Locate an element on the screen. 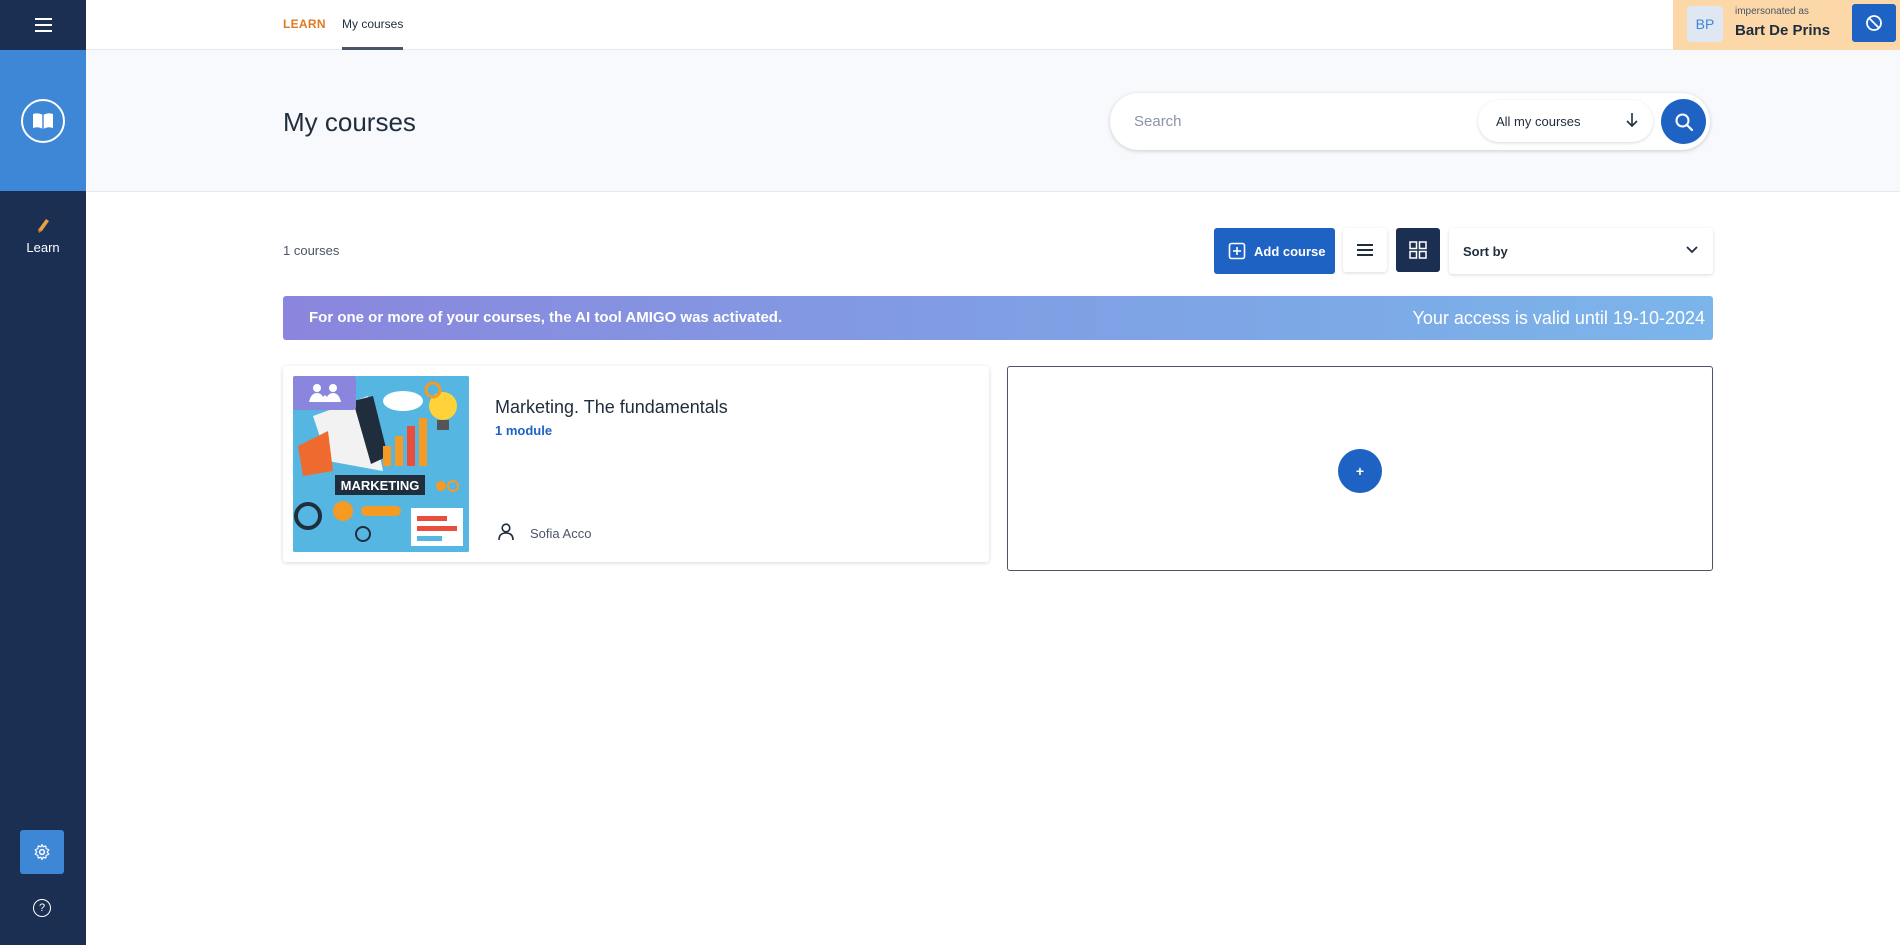 This screenshot has width=1900, height=945. plus-square-icon is located at coordinates (1237, 251).